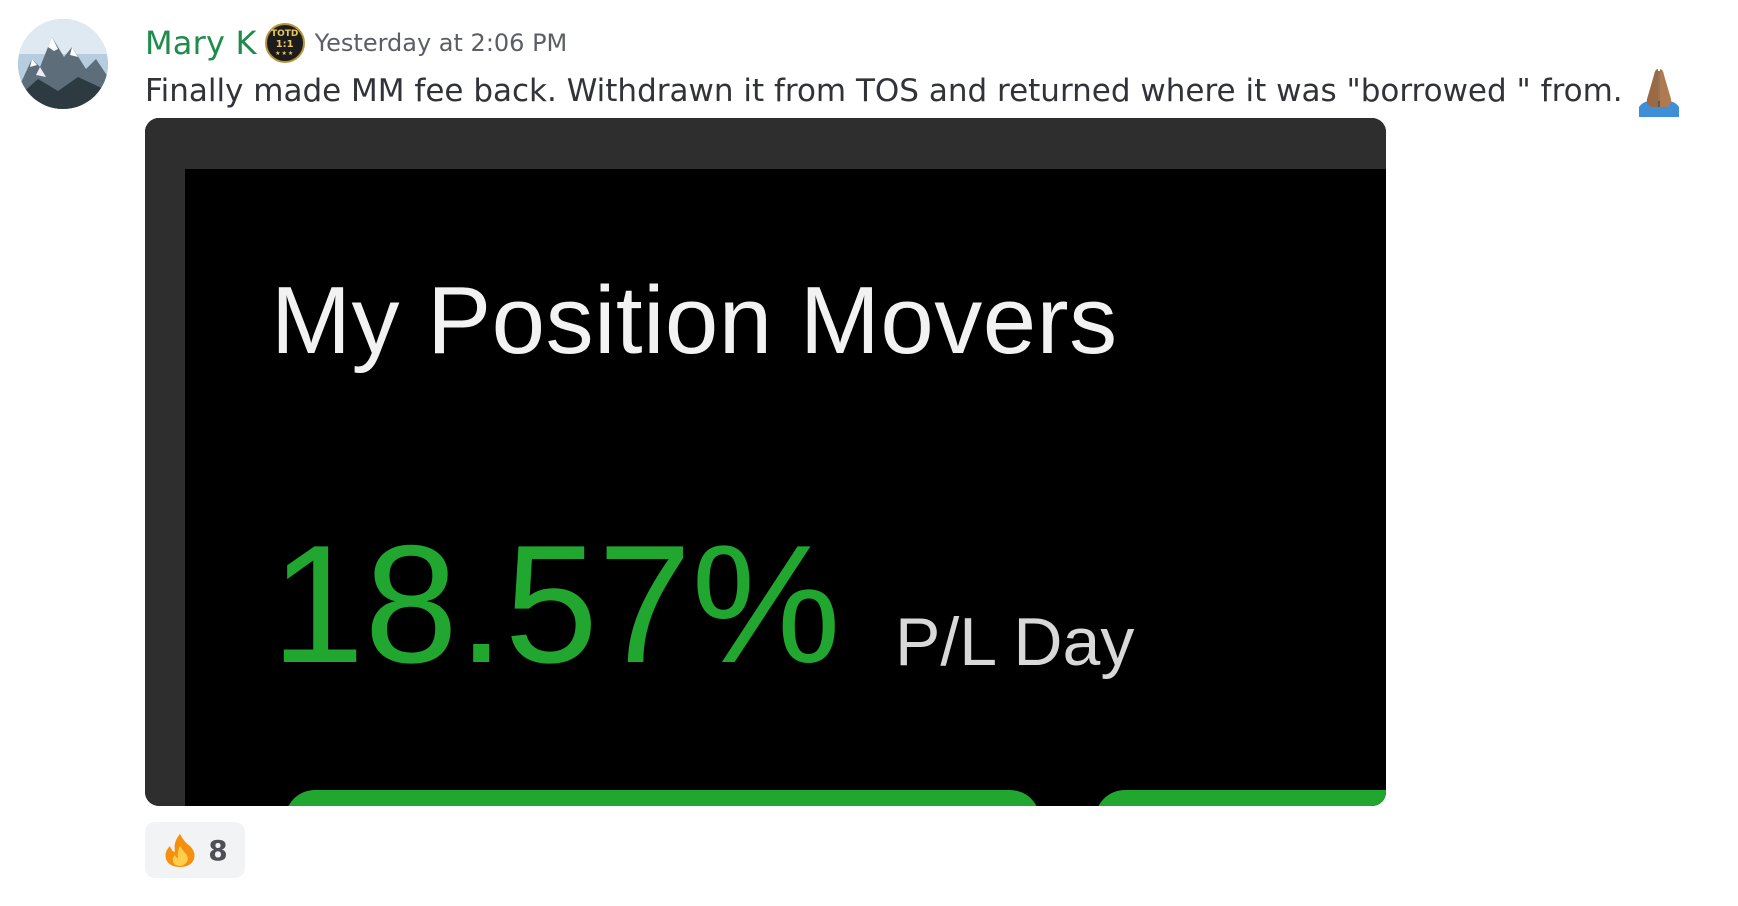 The image size is (1738, 906). I want to click on folded-hands-icon, so click(1658, 93).